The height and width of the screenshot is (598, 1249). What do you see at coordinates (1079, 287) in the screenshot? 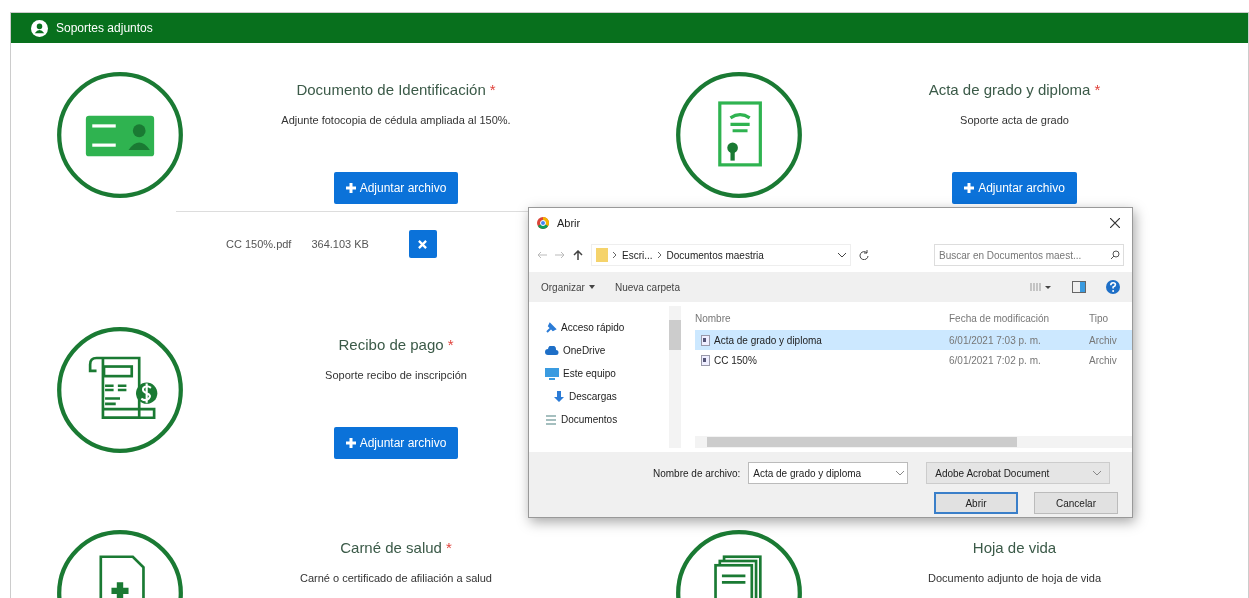
I see `preview-pane-icon` at bounding box center [1079, 287].